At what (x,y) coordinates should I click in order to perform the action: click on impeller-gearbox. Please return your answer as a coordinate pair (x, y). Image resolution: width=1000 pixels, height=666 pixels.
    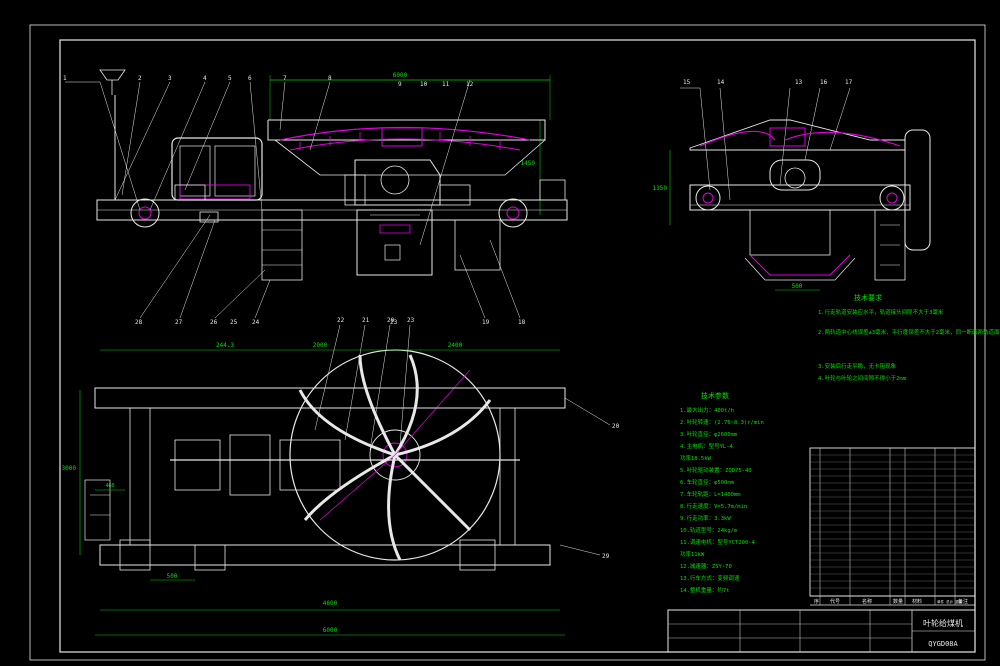
    Looking at the image, I should click on (392, 182).